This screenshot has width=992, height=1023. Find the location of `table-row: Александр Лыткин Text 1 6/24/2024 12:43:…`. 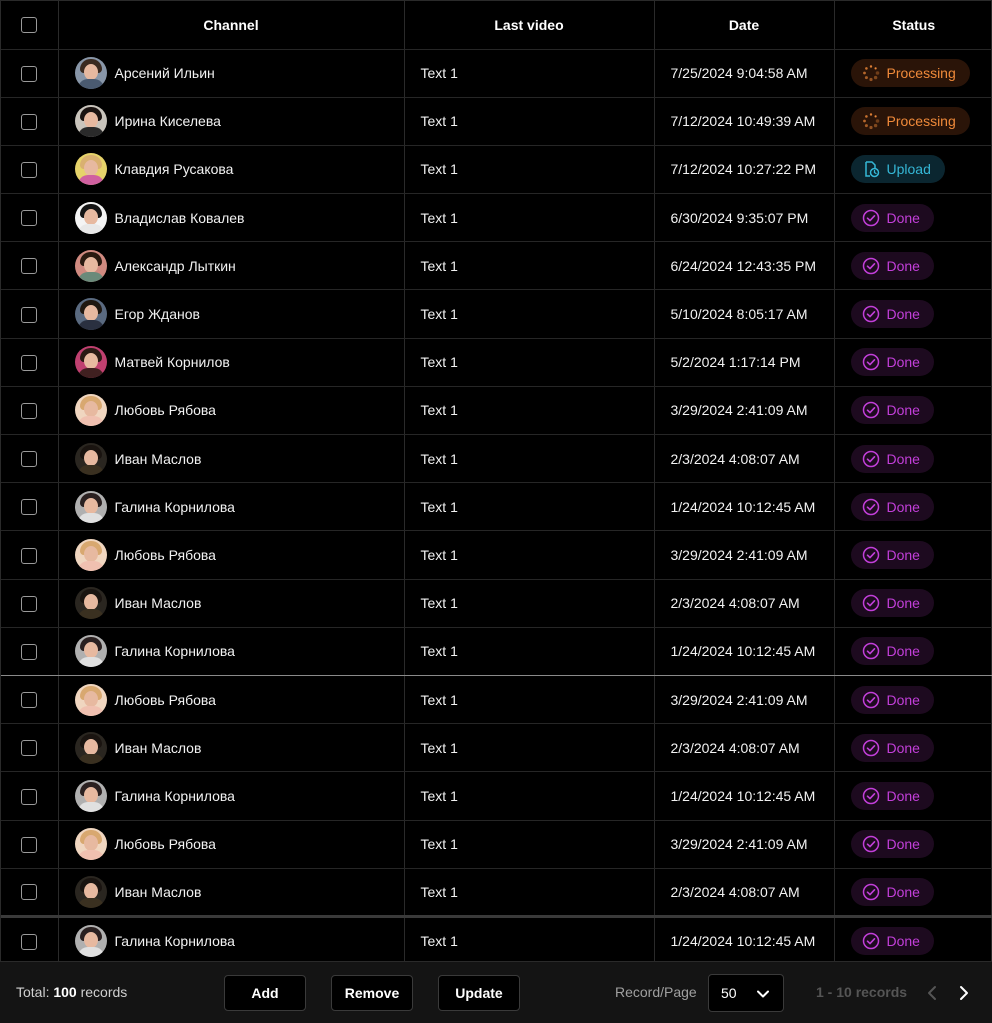

table-row: Александр Лыткин Text 1 6/24/2024 12:43:… is located at coordinates (496, 266).